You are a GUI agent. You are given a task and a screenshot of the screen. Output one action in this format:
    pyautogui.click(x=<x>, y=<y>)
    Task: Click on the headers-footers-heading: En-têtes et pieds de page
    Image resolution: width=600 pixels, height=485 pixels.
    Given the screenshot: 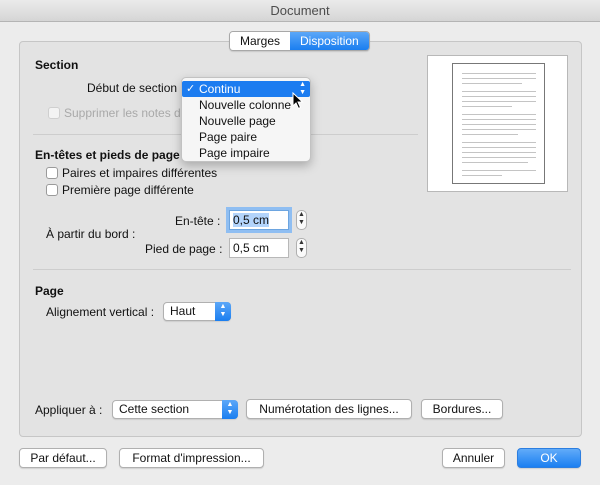 What is the action you would take?
    pyautogui.click(x=107, y=155)
    